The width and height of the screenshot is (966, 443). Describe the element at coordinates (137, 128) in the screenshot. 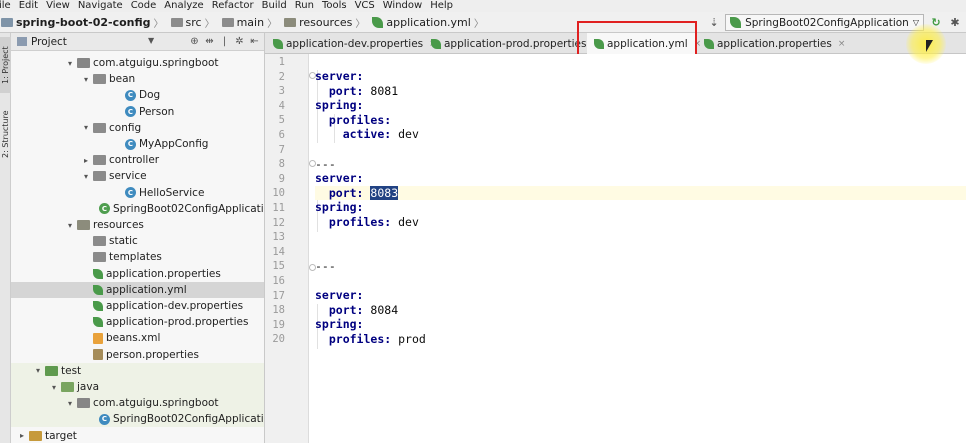

I see `tree-item: ▾ config` at that location.